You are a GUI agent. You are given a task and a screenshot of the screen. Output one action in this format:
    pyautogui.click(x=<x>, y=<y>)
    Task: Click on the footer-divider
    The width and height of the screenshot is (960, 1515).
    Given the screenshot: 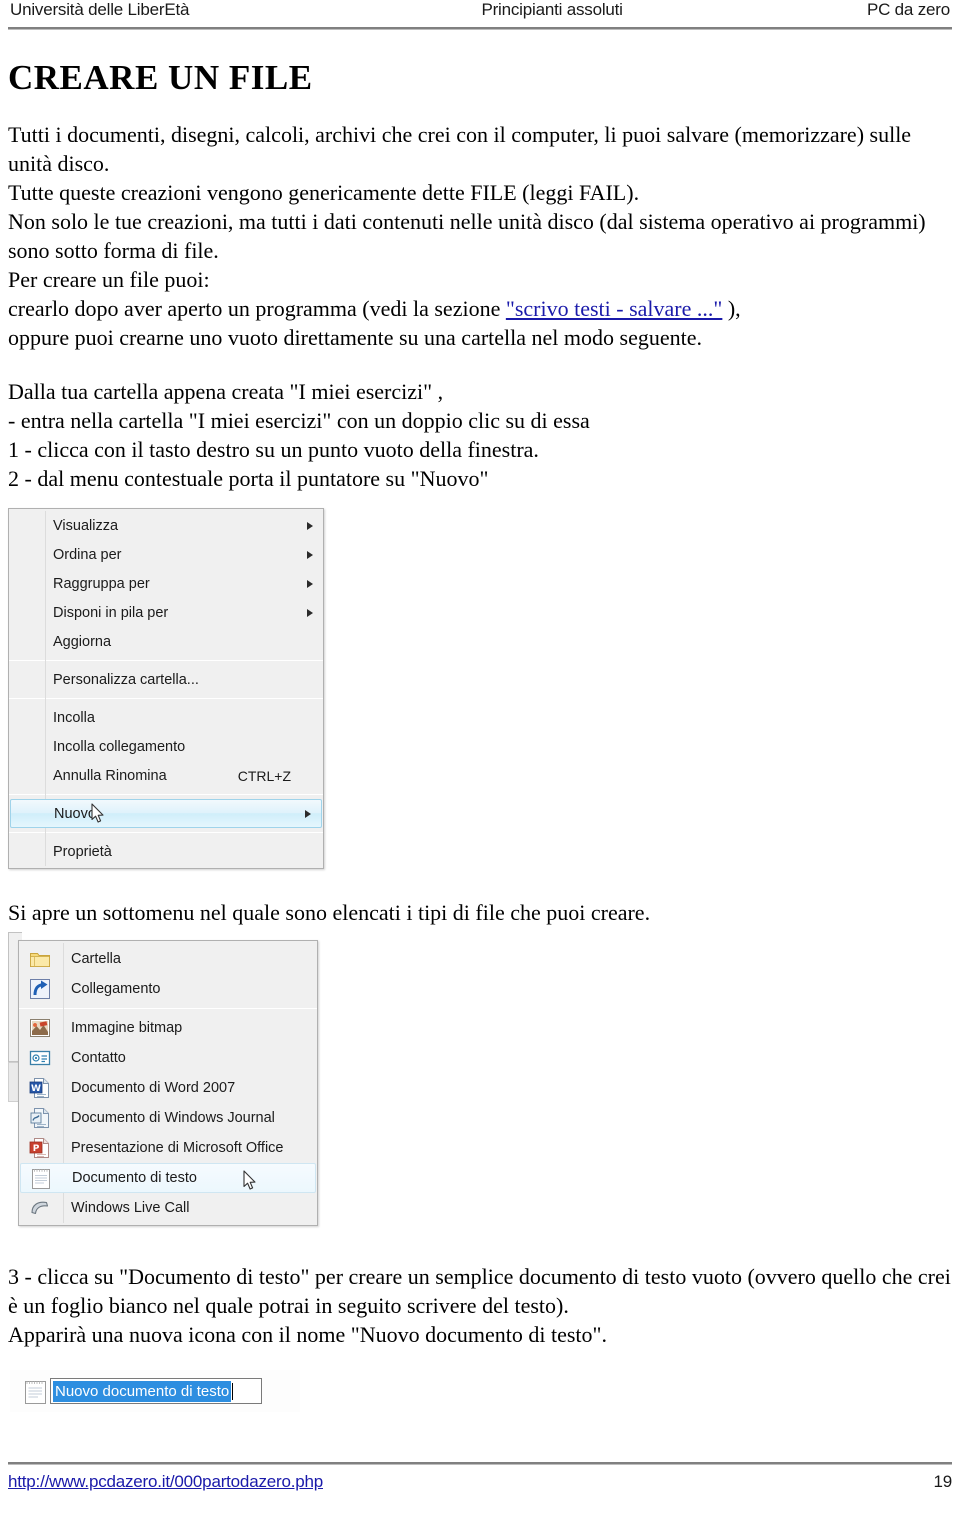 What is the action you would take?
    pyautogui.click(x=480, y=1463)
    